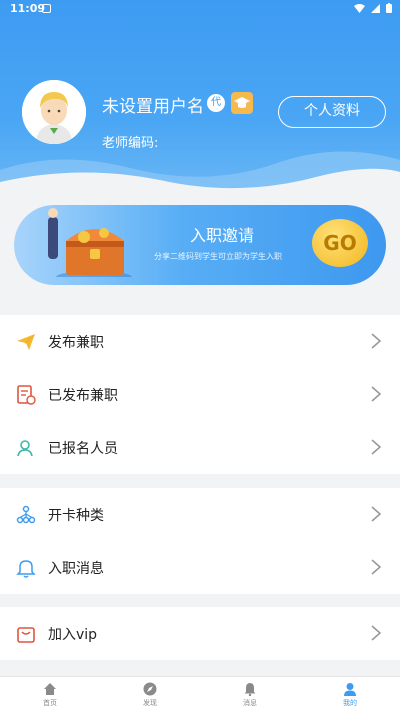 The image size is (400, 710). What do you see at coordinates (216, 103) in the screenshot?
I see `agent-badge: 代` at bounding box center [216, 103].